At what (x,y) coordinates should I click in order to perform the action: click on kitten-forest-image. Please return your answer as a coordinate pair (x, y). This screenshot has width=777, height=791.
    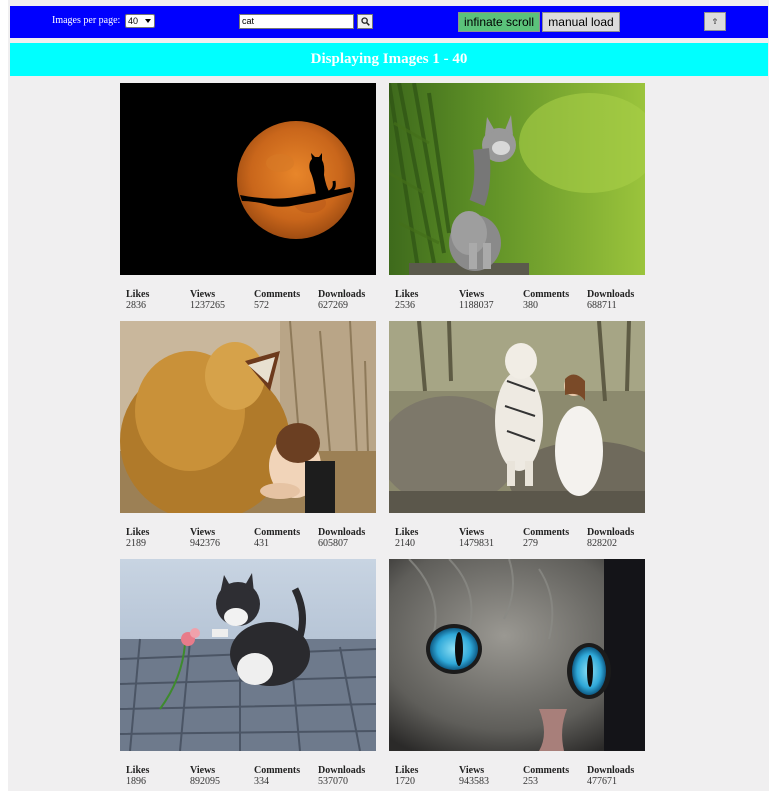
    Looking at the image, I should click on (517, 179).